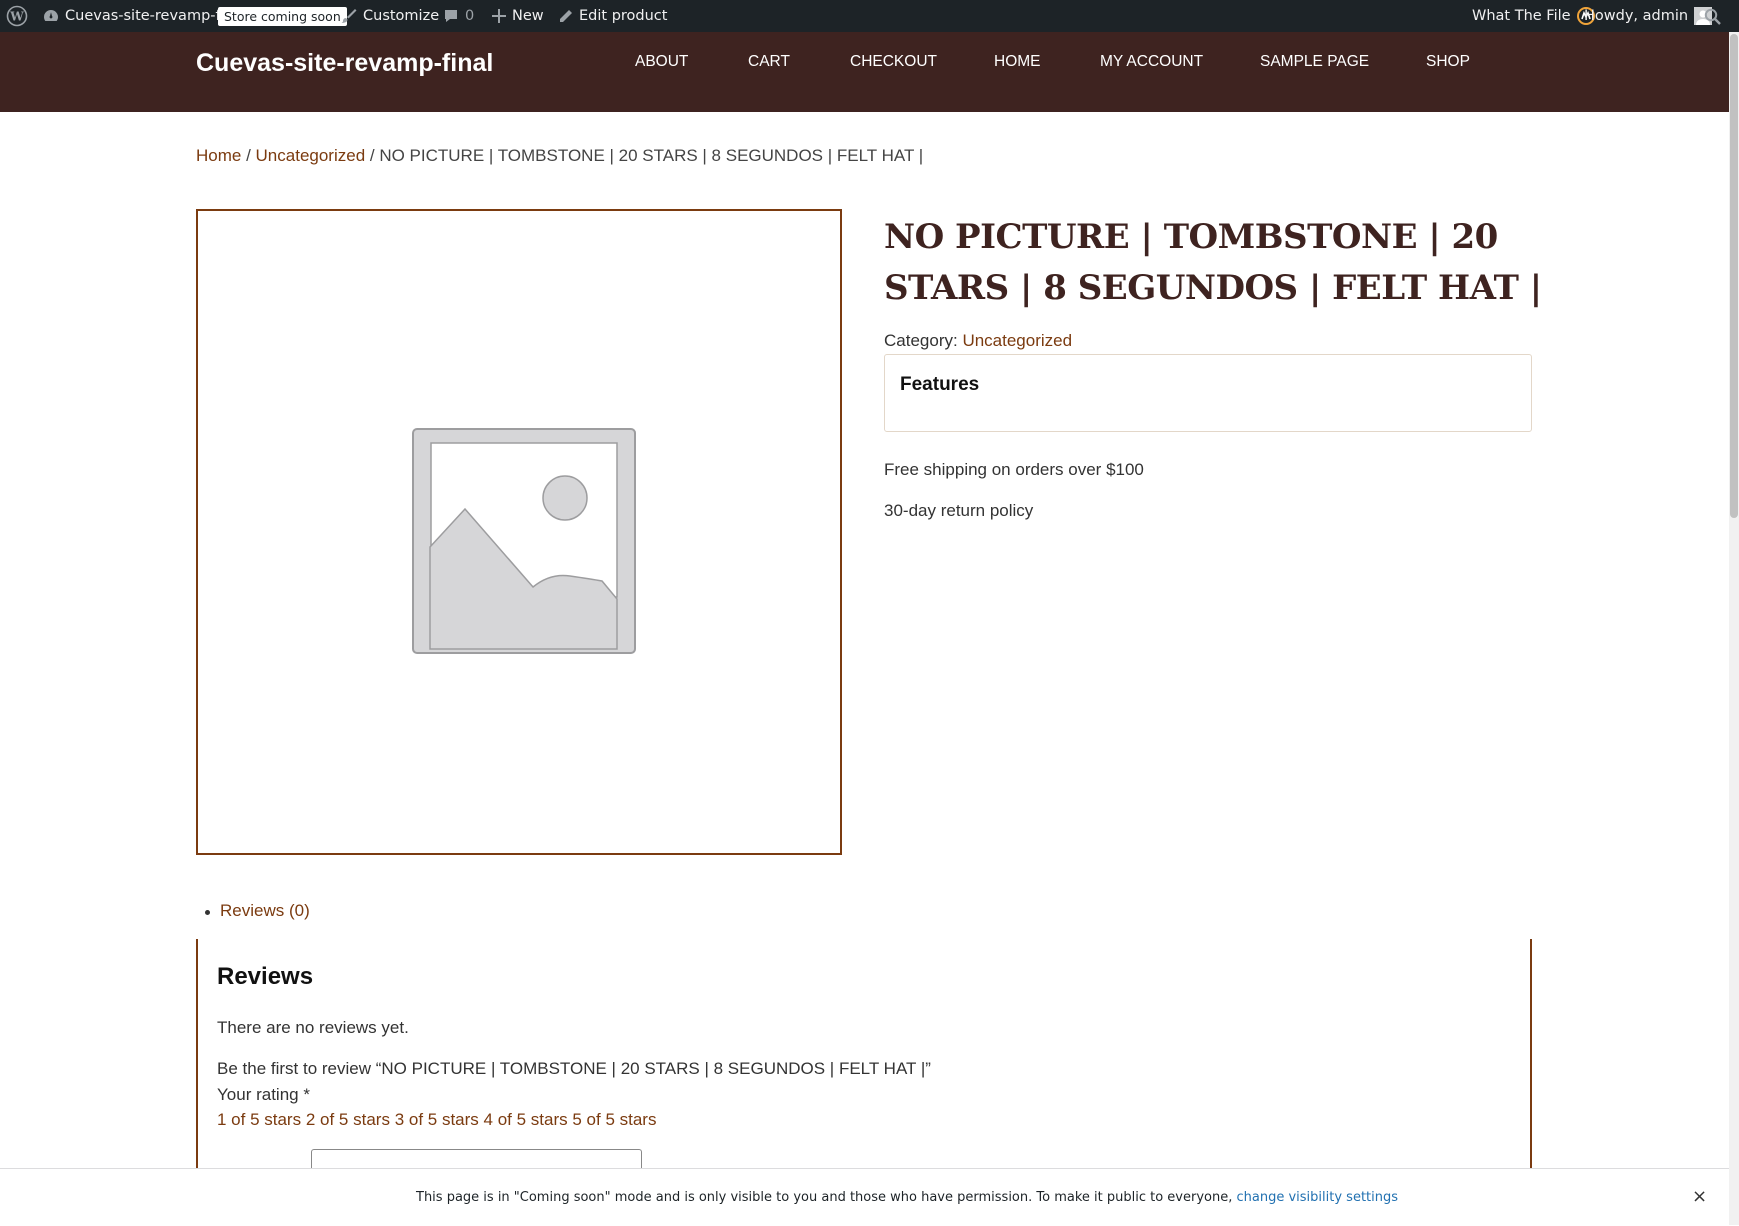  Describe the element at coordinates (1521, 16) in the screenshot. I see `what-the-file-label: What The File` at that location.